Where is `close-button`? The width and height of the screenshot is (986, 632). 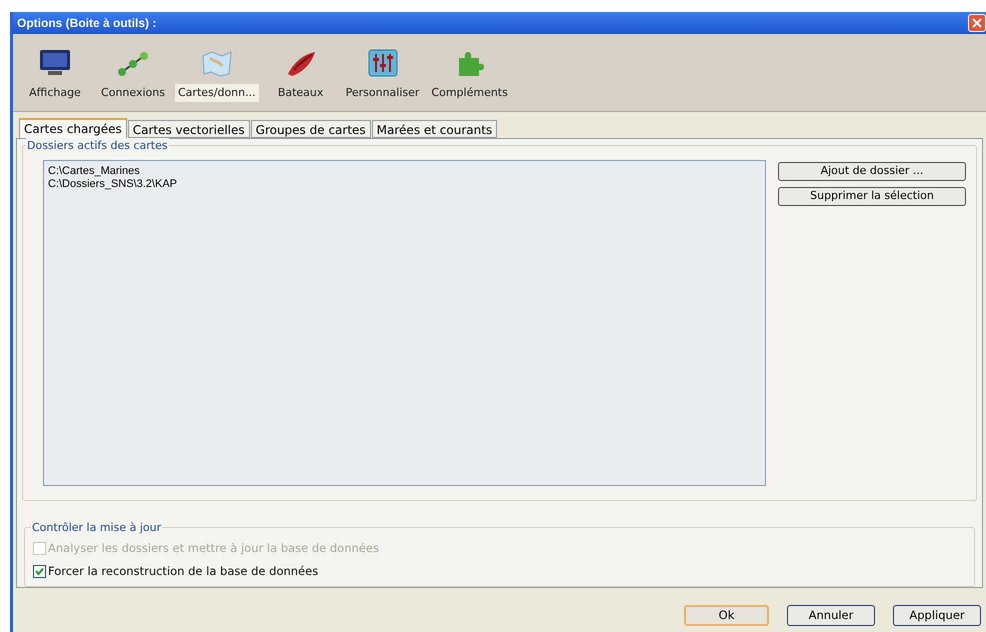
close-button is located at coordinates (977, 23).